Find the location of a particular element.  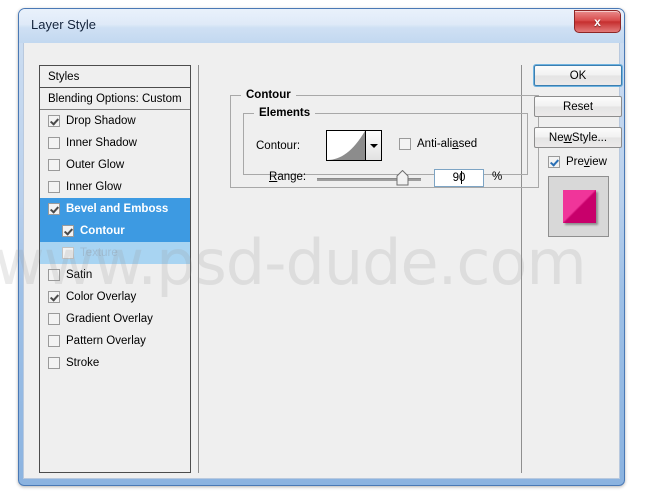

checkbox-drop-shadow is located at coordinates (54, 121).